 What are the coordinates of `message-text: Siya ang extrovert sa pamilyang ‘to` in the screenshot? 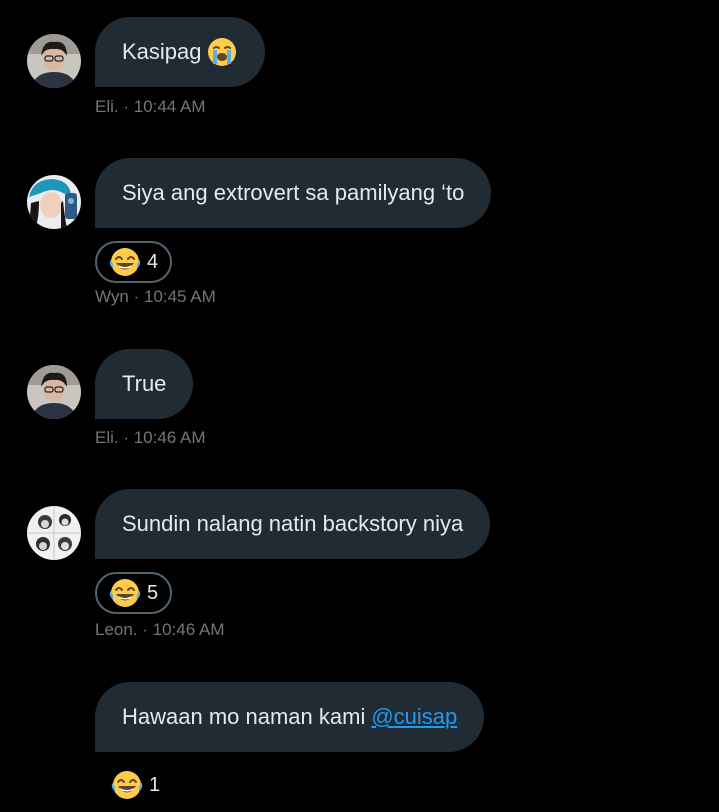 It's located at (293, 192).